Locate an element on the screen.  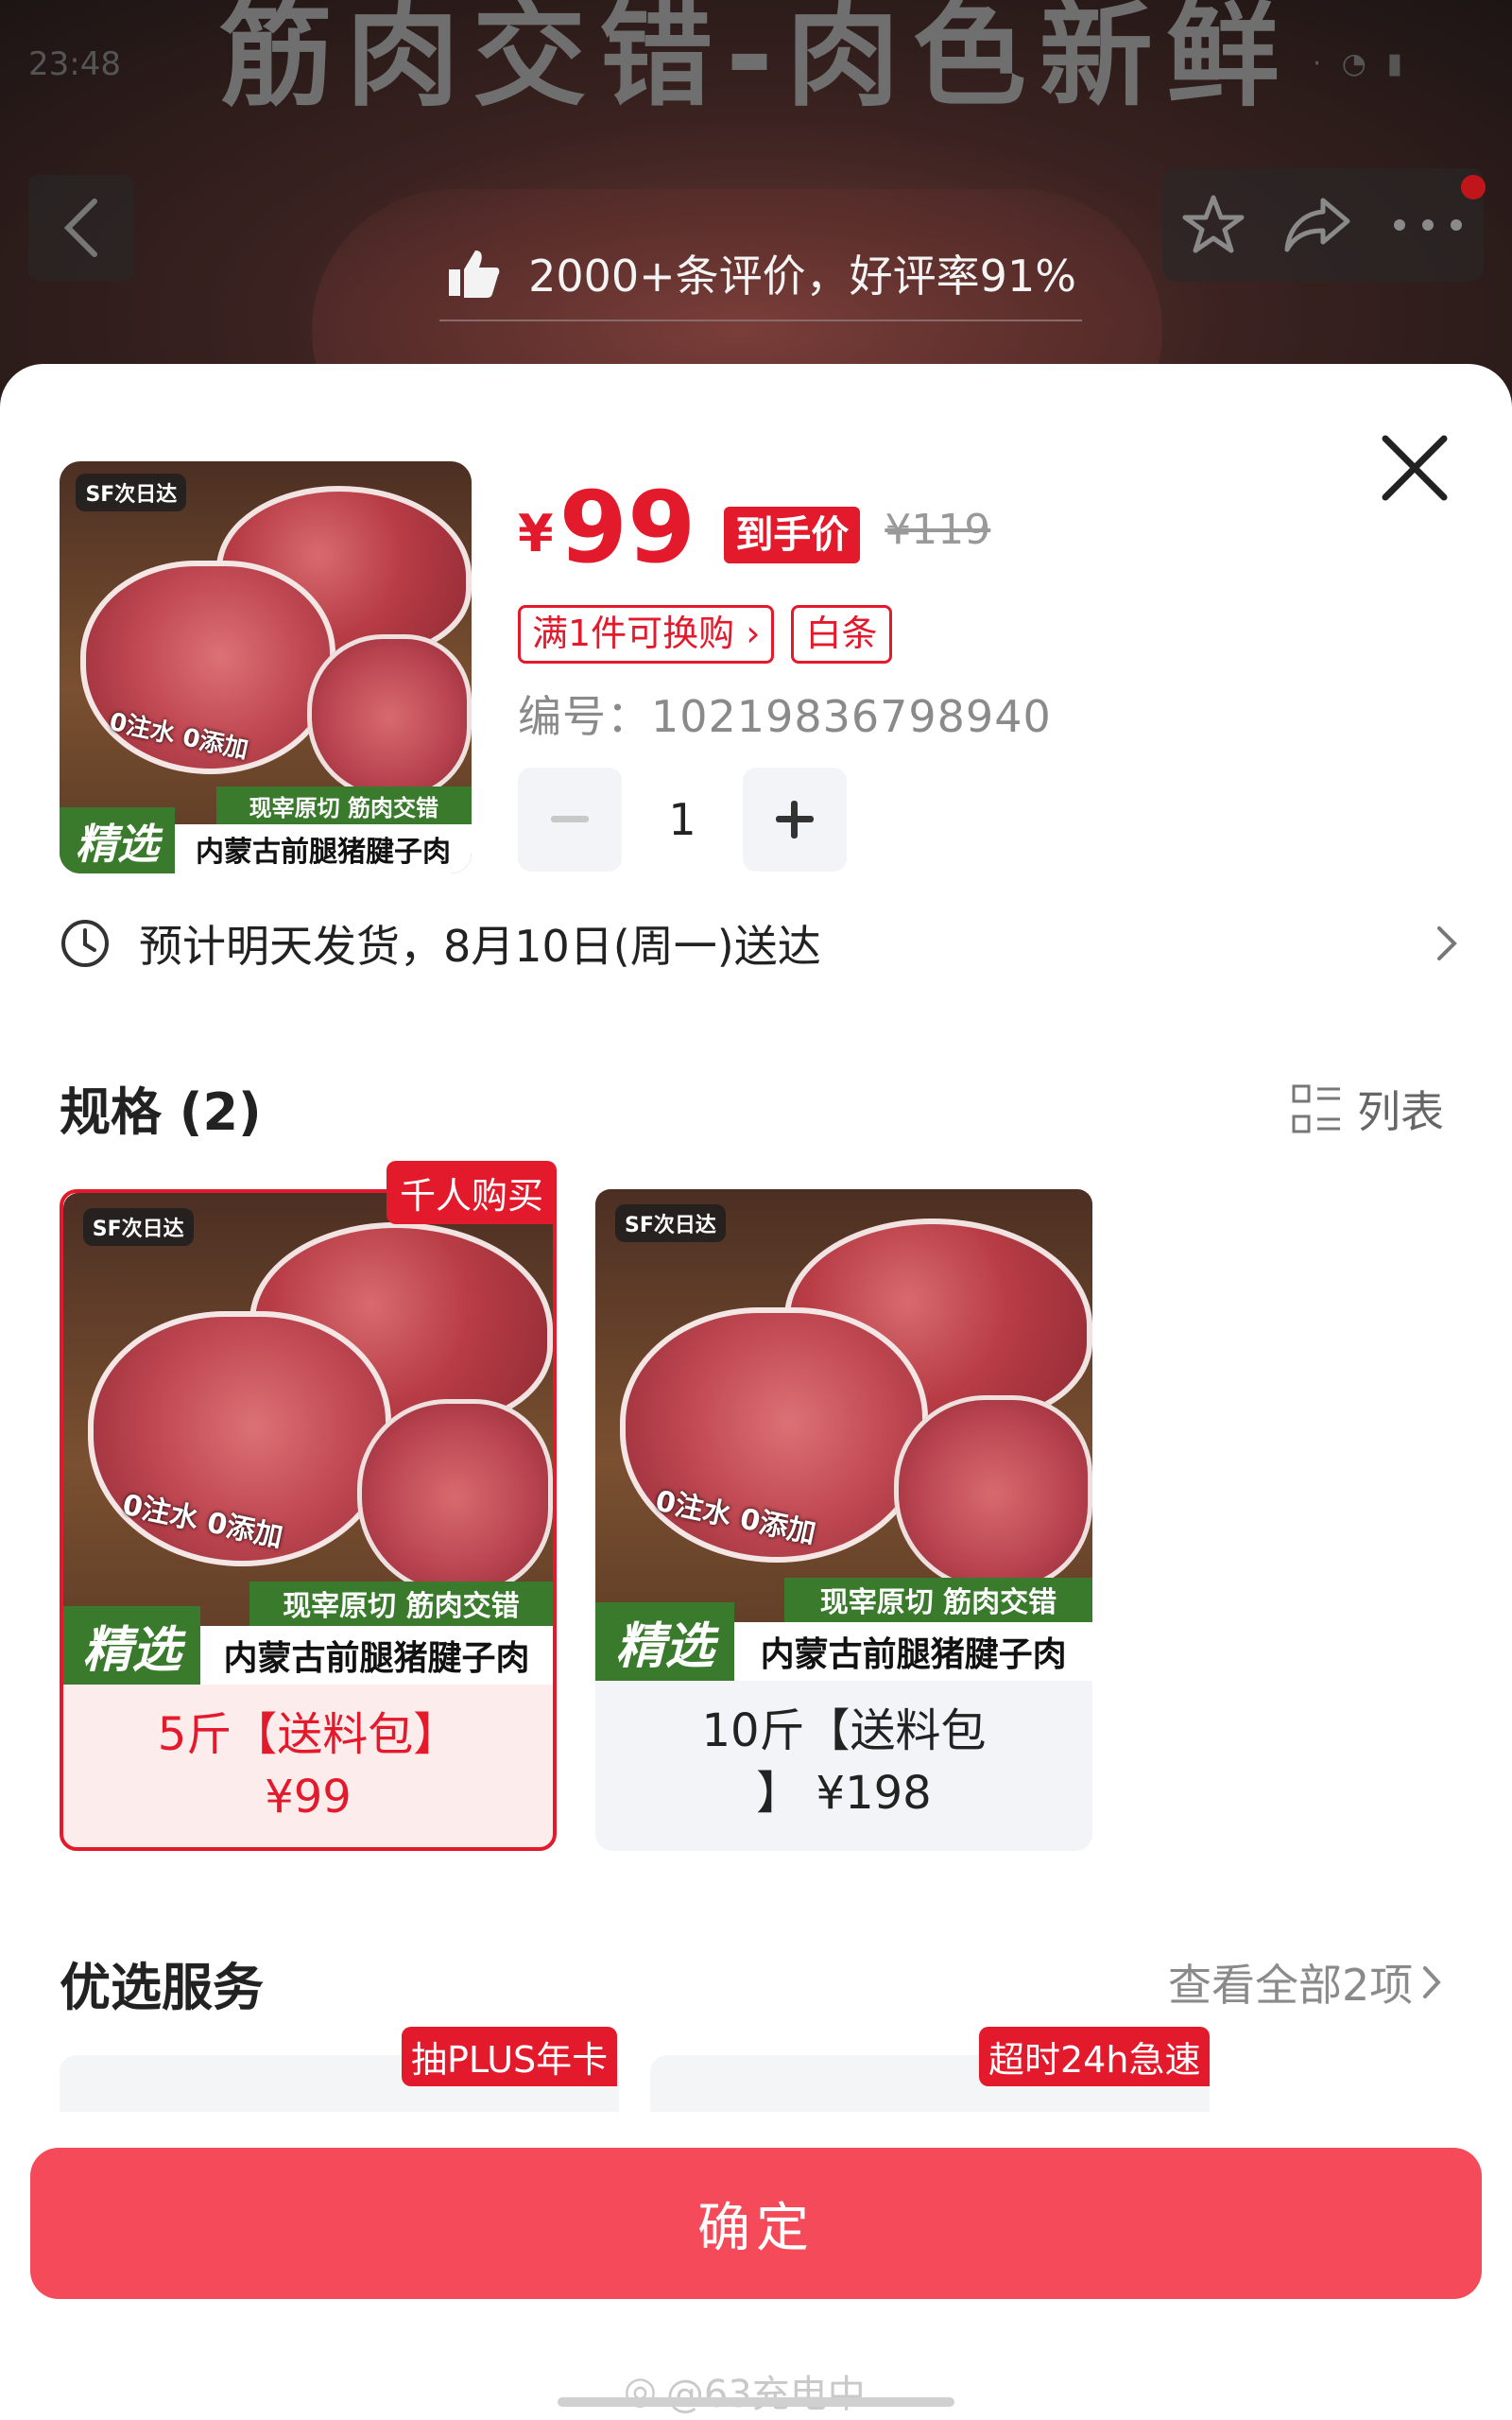
star-icon is located at coordinates (1213, 225).